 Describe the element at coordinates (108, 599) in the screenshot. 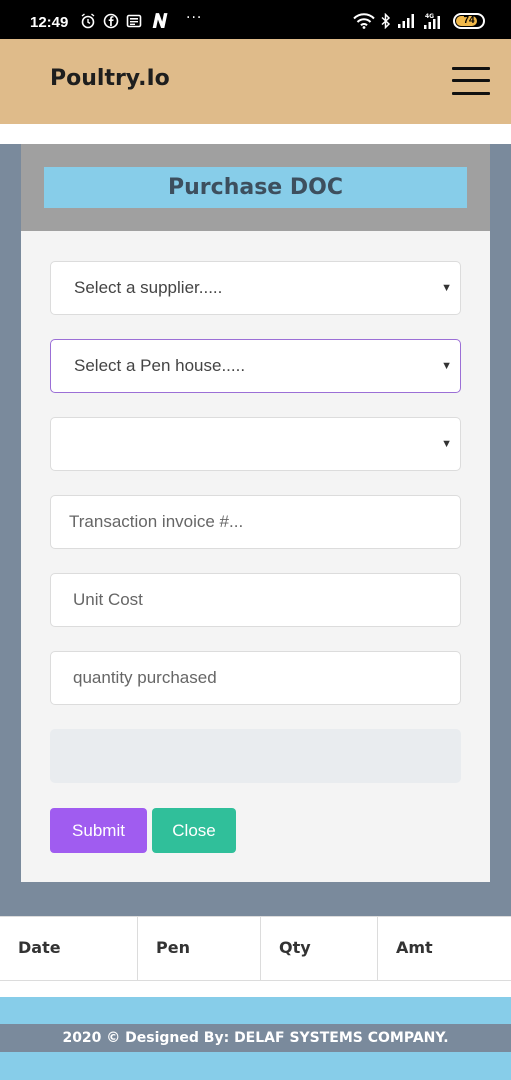

I see `unit-cost-placeholder: Unit Cost` at that location.